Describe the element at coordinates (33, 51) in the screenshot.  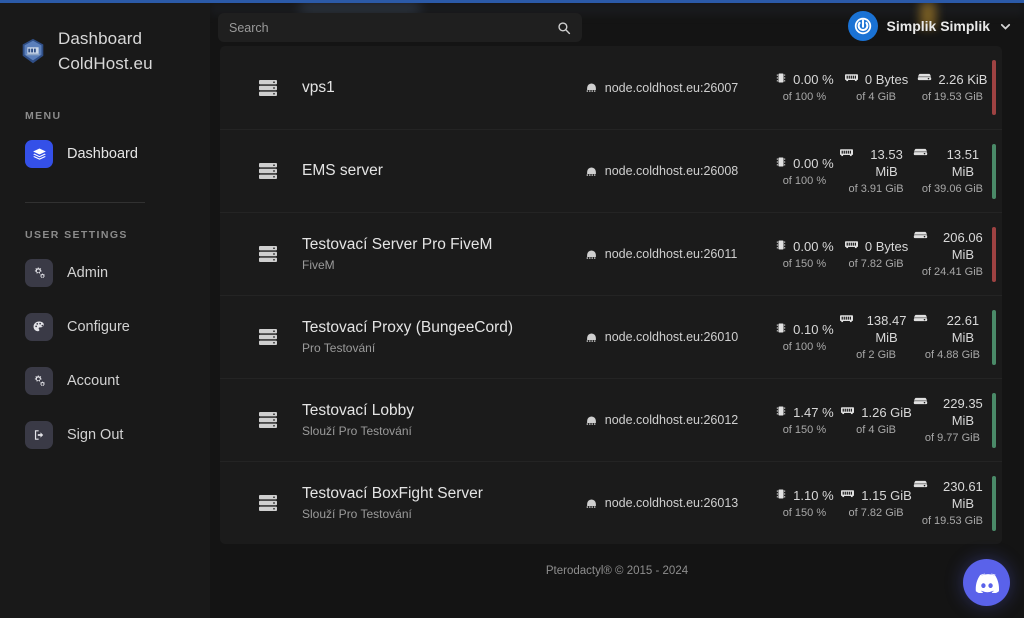
I see `coldhost-emblem-icon` at that location.